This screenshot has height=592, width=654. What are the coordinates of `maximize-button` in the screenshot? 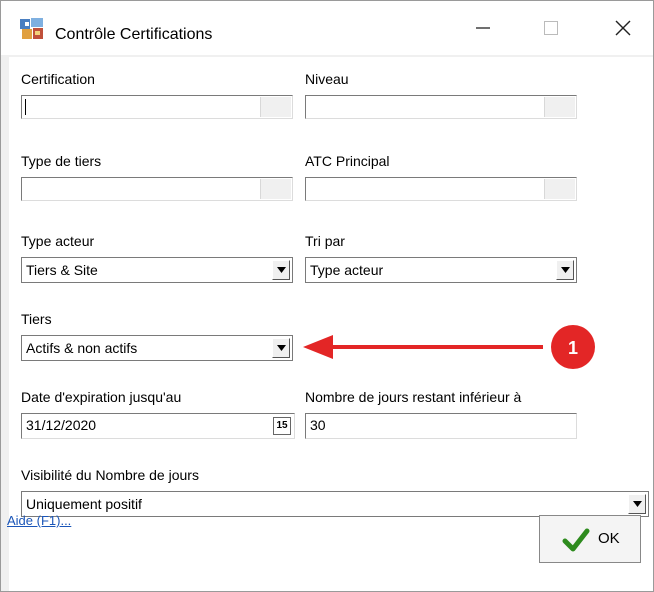 It's located at (551, 28).